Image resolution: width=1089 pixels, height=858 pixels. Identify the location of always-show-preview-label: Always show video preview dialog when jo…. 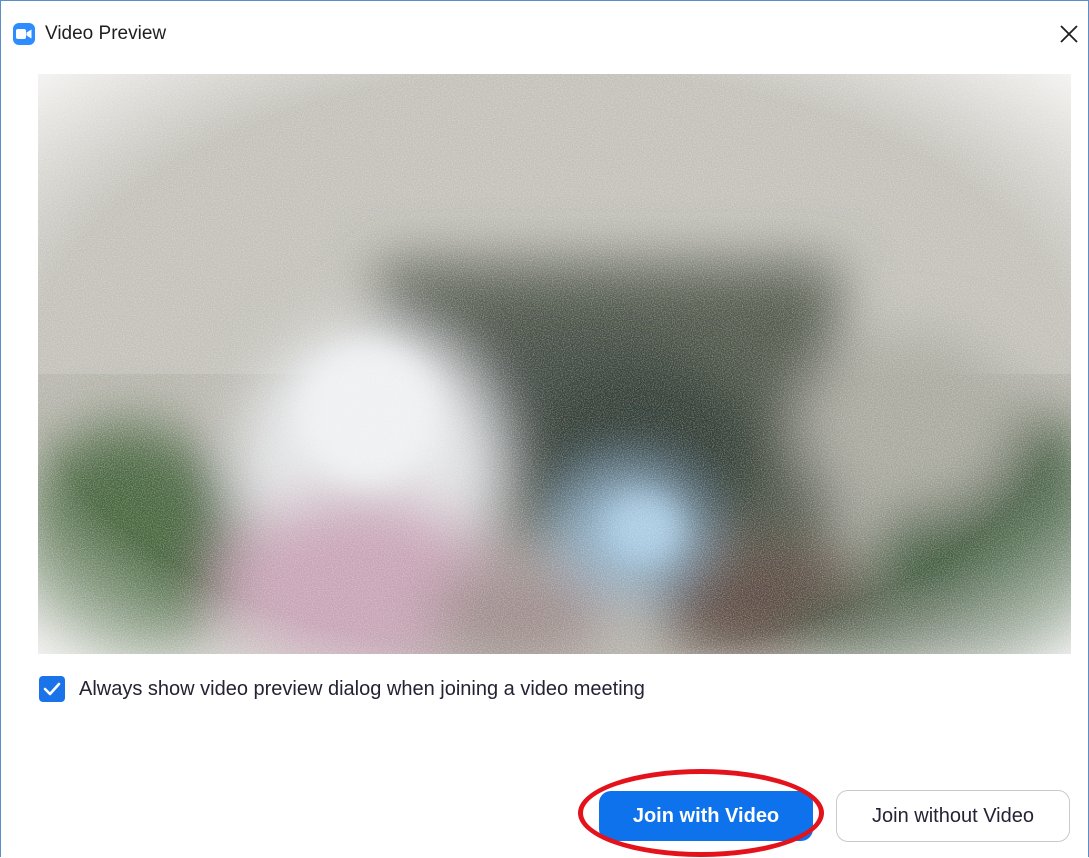
(362, 688).